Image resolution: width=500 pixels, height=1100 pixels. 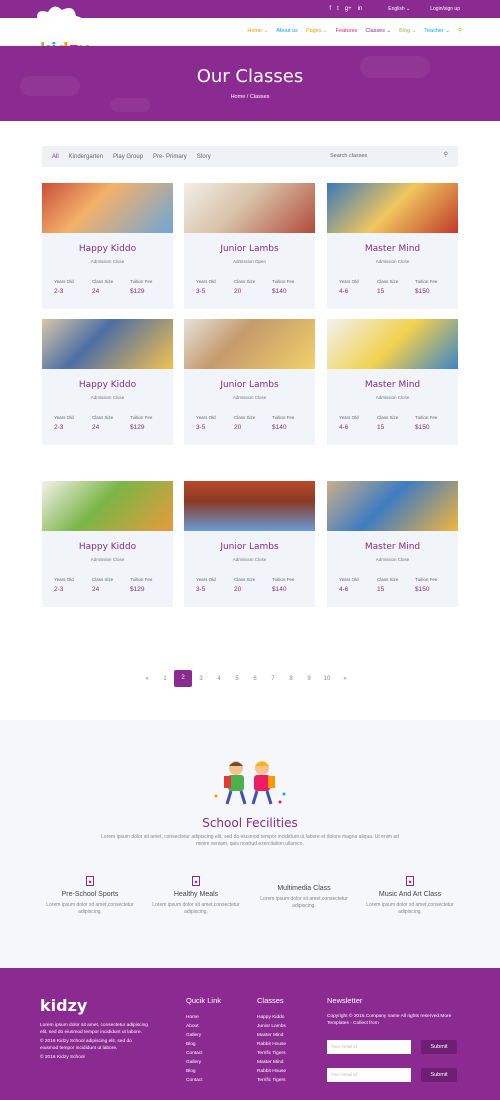 I want to click on class-link: Junior Lambs, so click(x=271, y=1026).